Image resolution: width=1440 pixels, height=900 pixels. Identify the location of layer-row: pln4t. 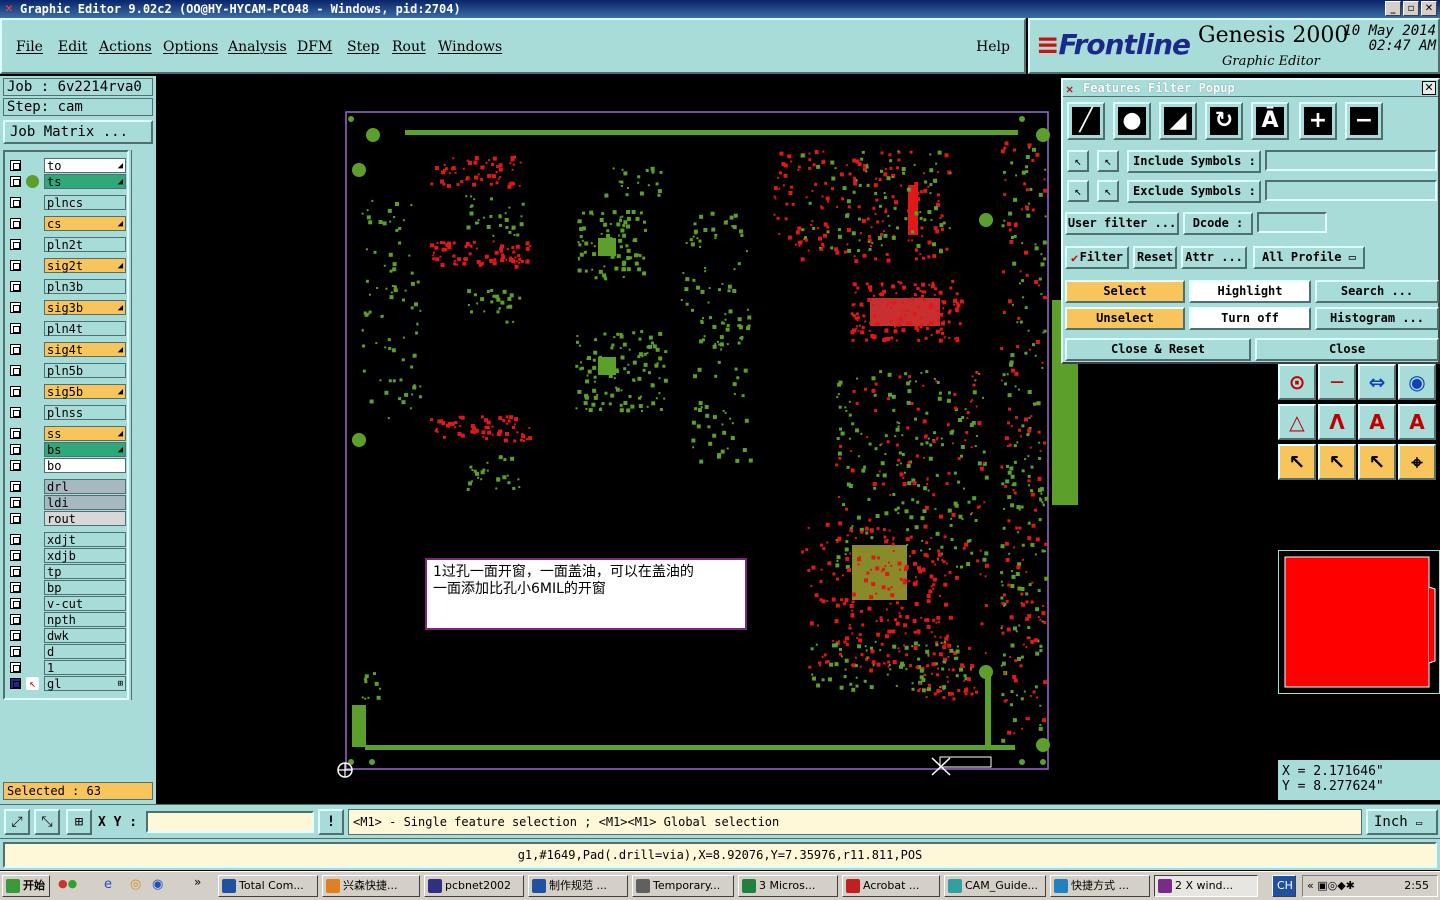
(67, 328).